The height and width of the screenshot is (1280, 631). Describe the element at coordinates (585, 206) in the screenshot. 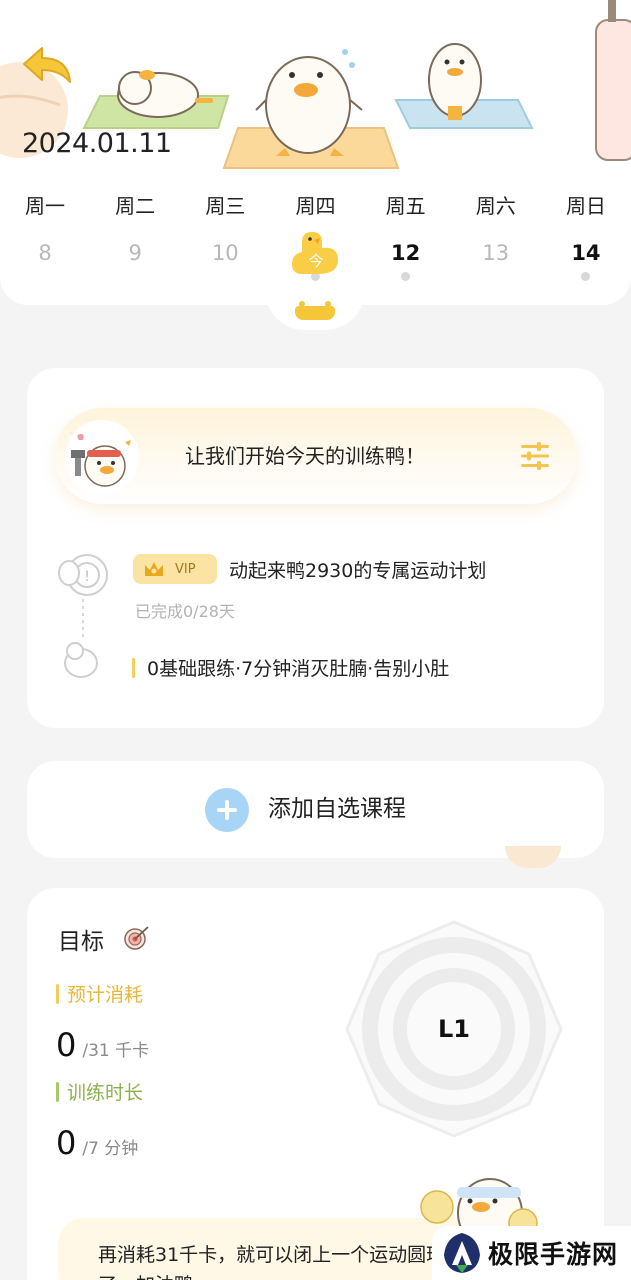

I see `day-name: 周日` at that location.